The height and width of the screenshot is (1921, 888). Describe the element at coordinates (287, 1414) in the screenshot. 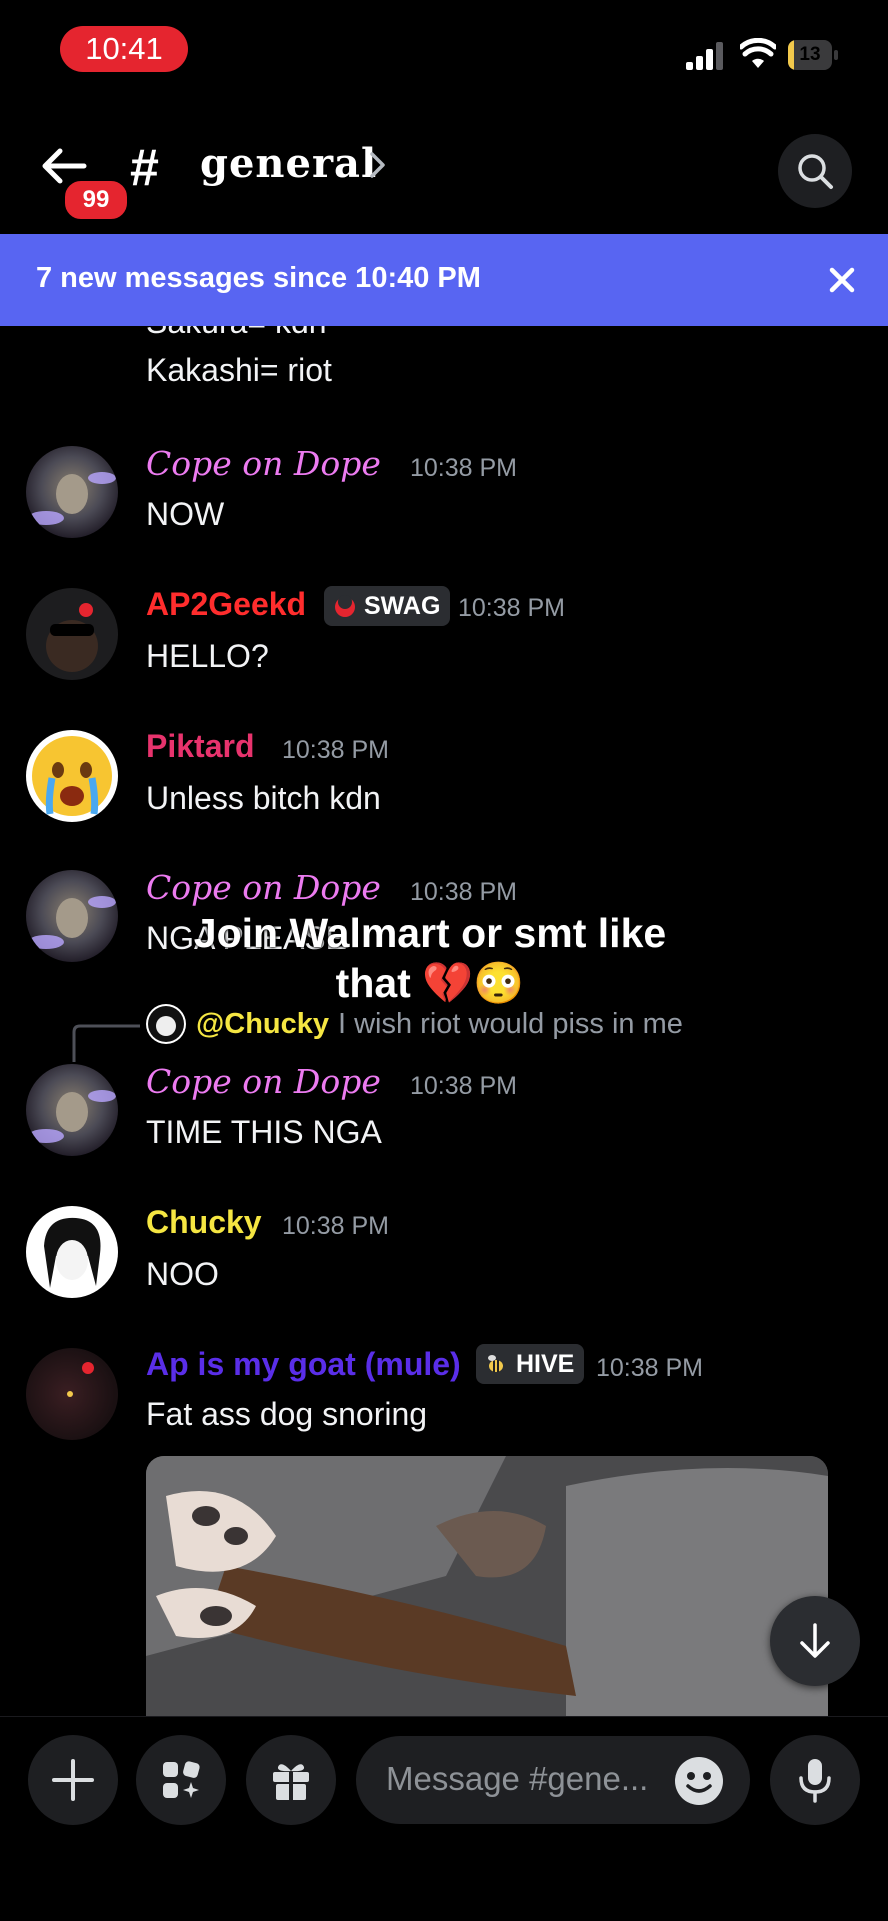

I see `message-text: Fat ass dog snoring` at that location.